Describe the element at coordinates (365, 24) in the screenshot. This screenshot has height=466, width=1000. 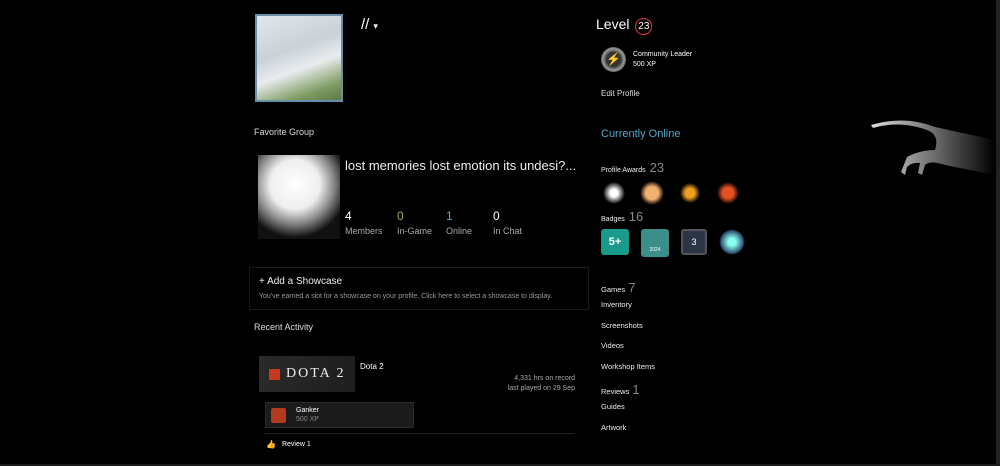
I see `profile-name: //` at that location.